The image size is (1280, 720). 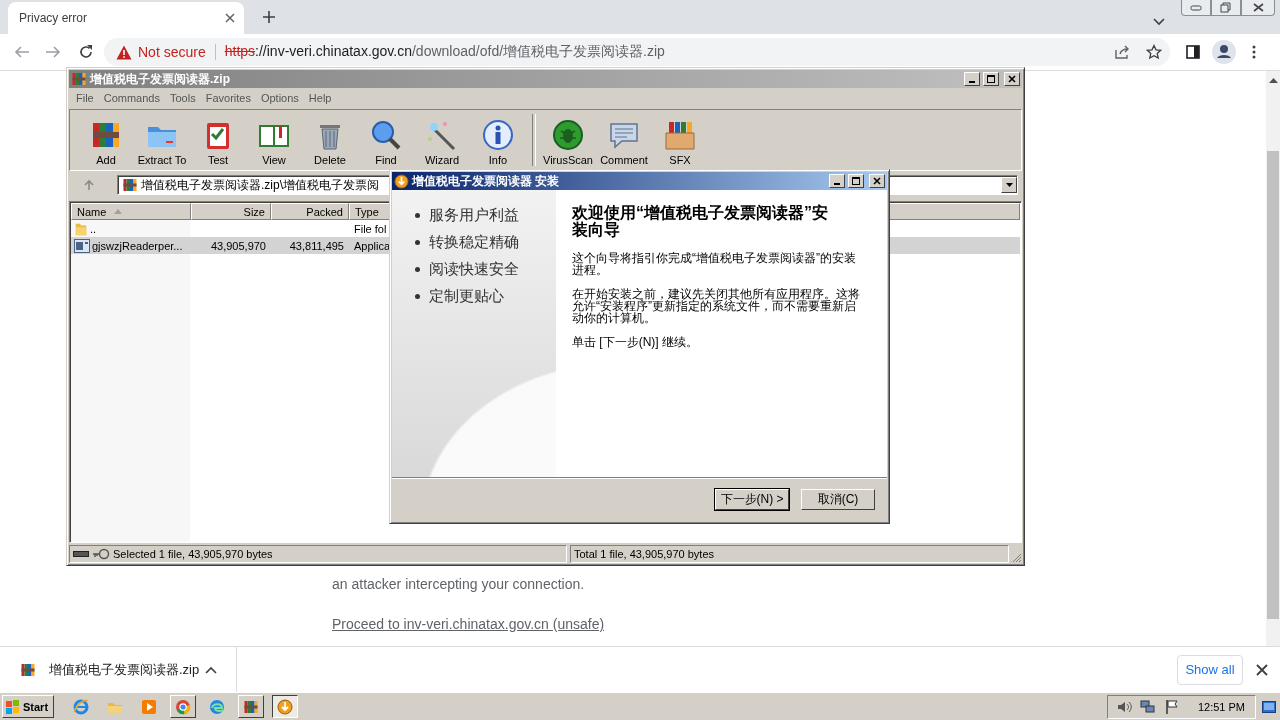 What do you see at coordinates (466, 296) in the screenshot?
I see `feature-text: 定制更贴心` at bounding box center [466, 296].